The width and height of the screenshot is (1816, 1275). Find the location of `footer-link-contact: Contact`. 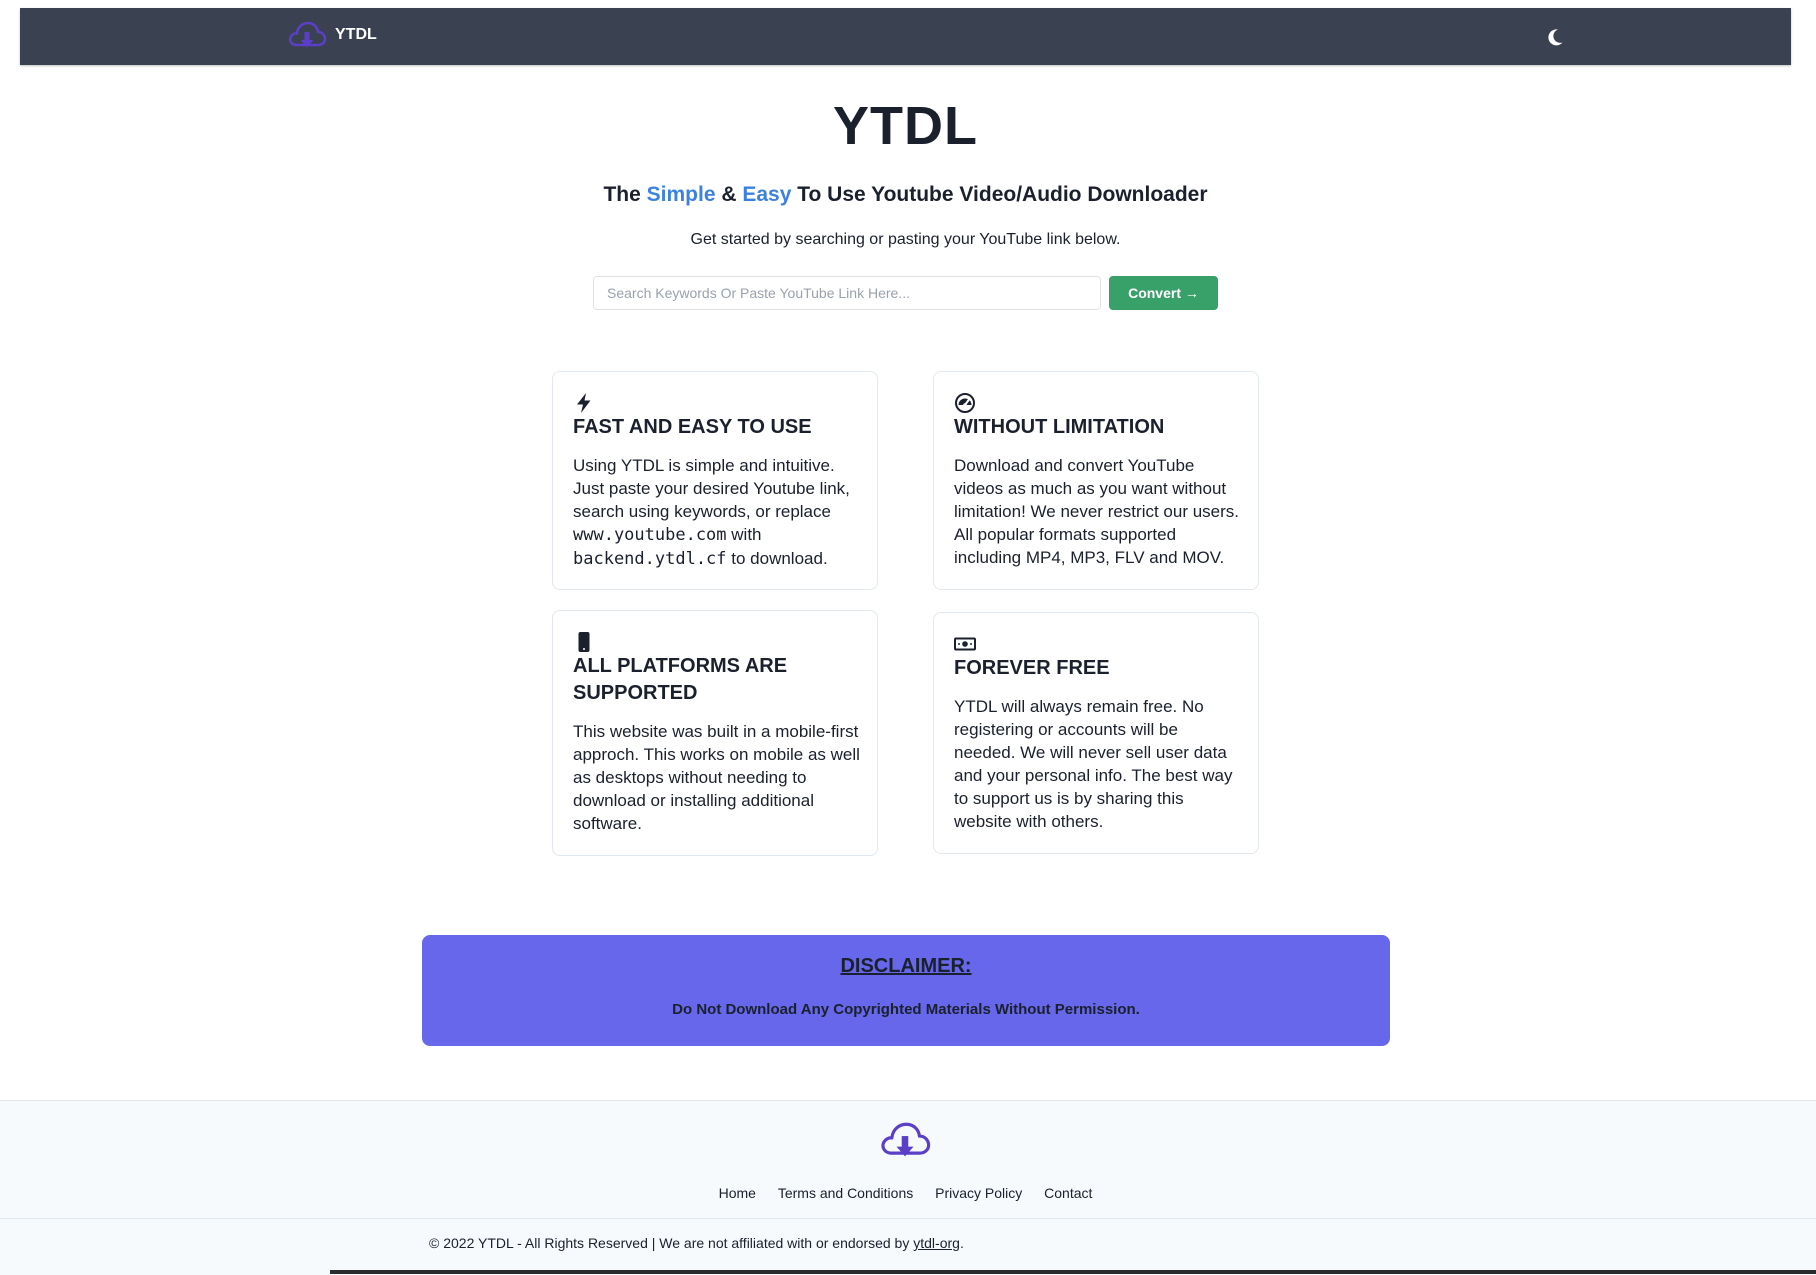

footer-link-contact: Contact is located at coordinates (1068, 1193).